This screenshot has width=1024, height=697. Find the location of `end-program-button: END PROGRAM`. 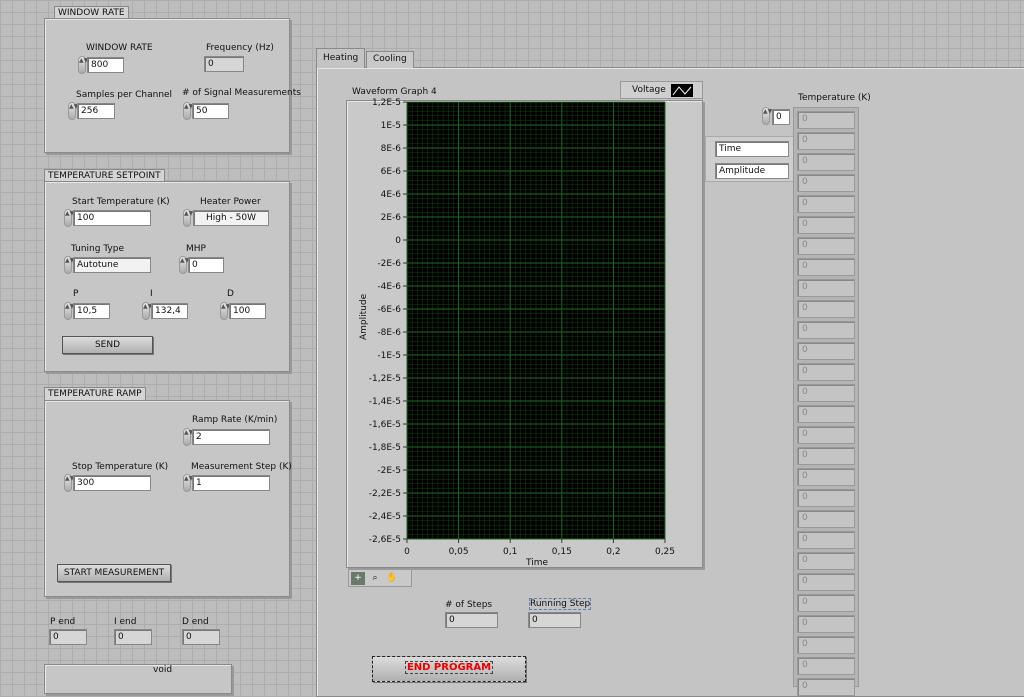

end-program-button: END PROGRAM is located at coordinates (449, 669).